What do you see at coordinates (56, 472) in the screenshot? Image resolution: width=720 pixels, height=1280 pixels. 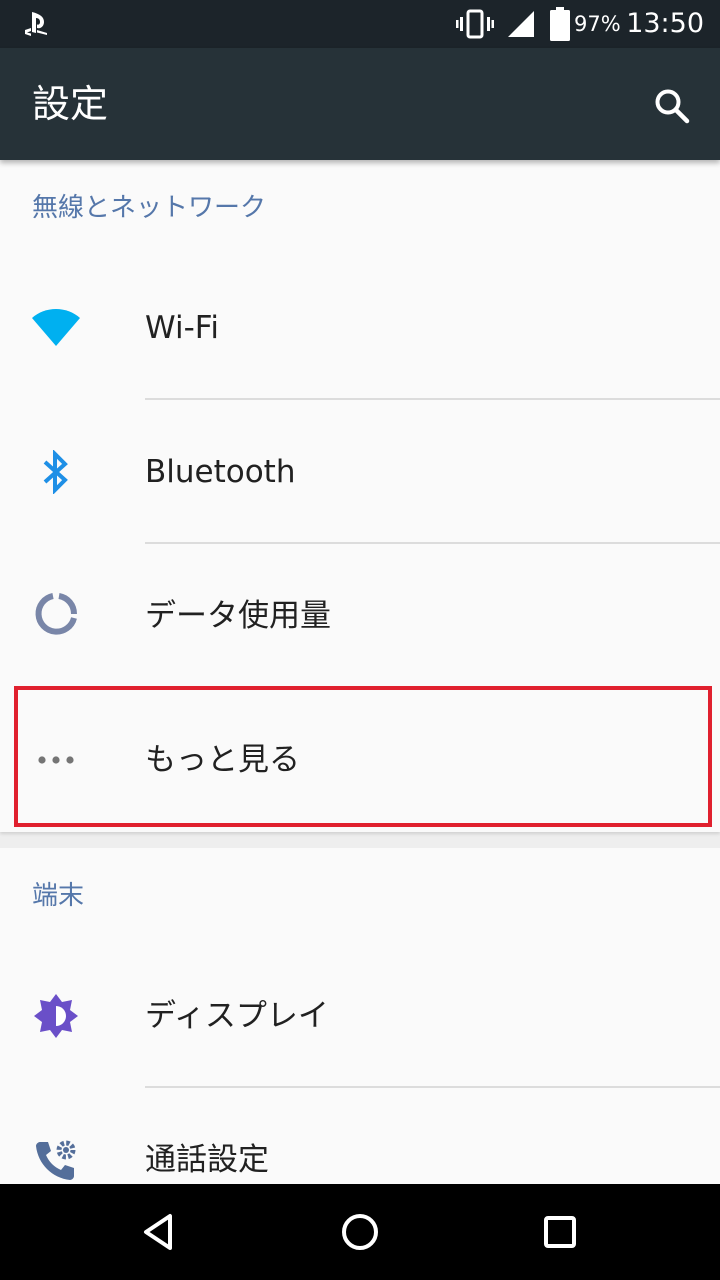 I see `bluetooth-icon` at bounding box center [56, 472].